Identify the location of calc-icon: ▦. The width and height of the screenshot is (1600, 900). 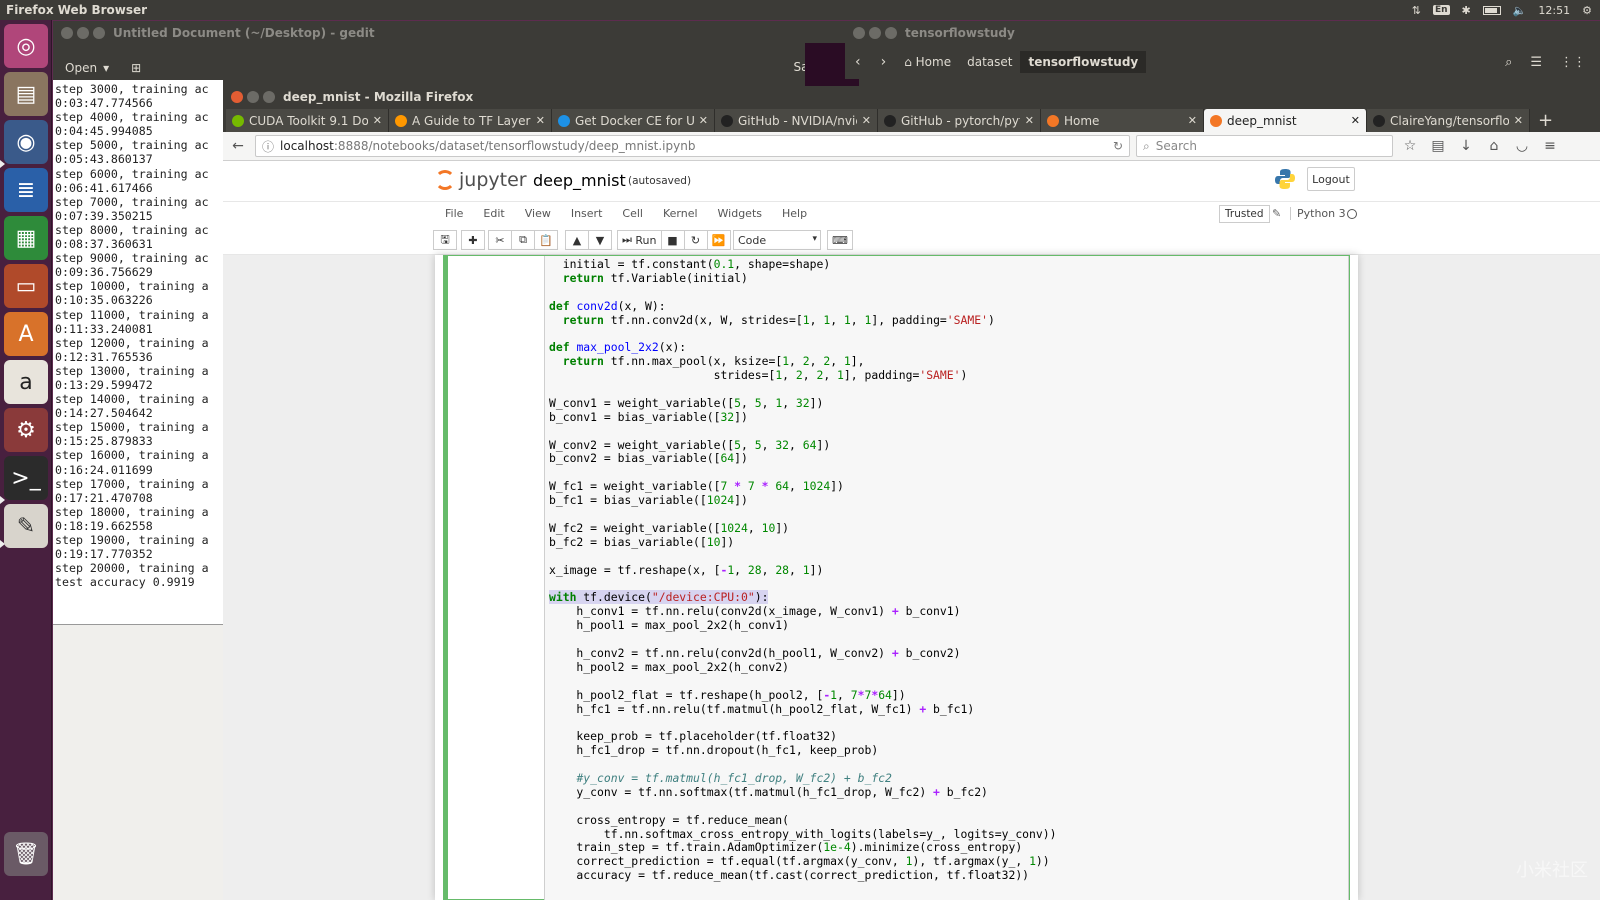
(26, 238).